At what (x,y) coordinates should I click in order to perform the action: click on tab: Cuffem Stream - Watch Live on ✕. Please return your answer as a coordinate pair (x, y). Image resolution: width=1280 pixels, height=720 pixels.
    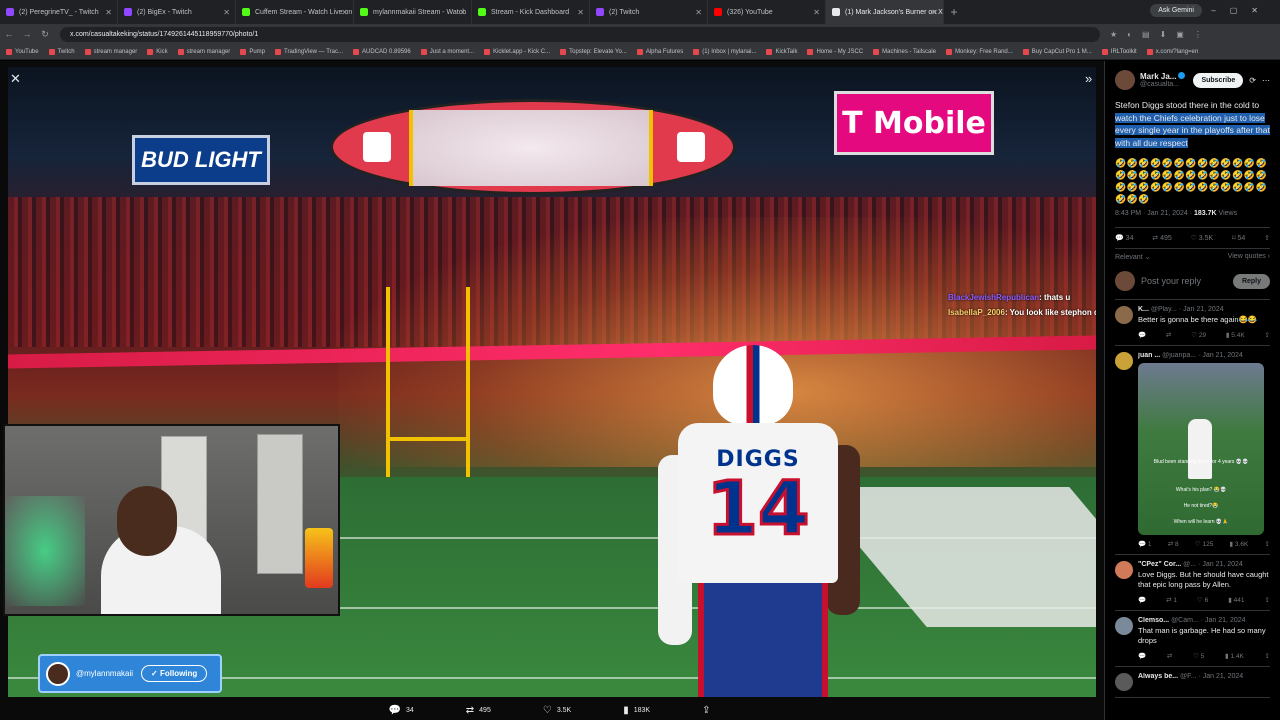
    Looking at the image, I should click on (295, 12).